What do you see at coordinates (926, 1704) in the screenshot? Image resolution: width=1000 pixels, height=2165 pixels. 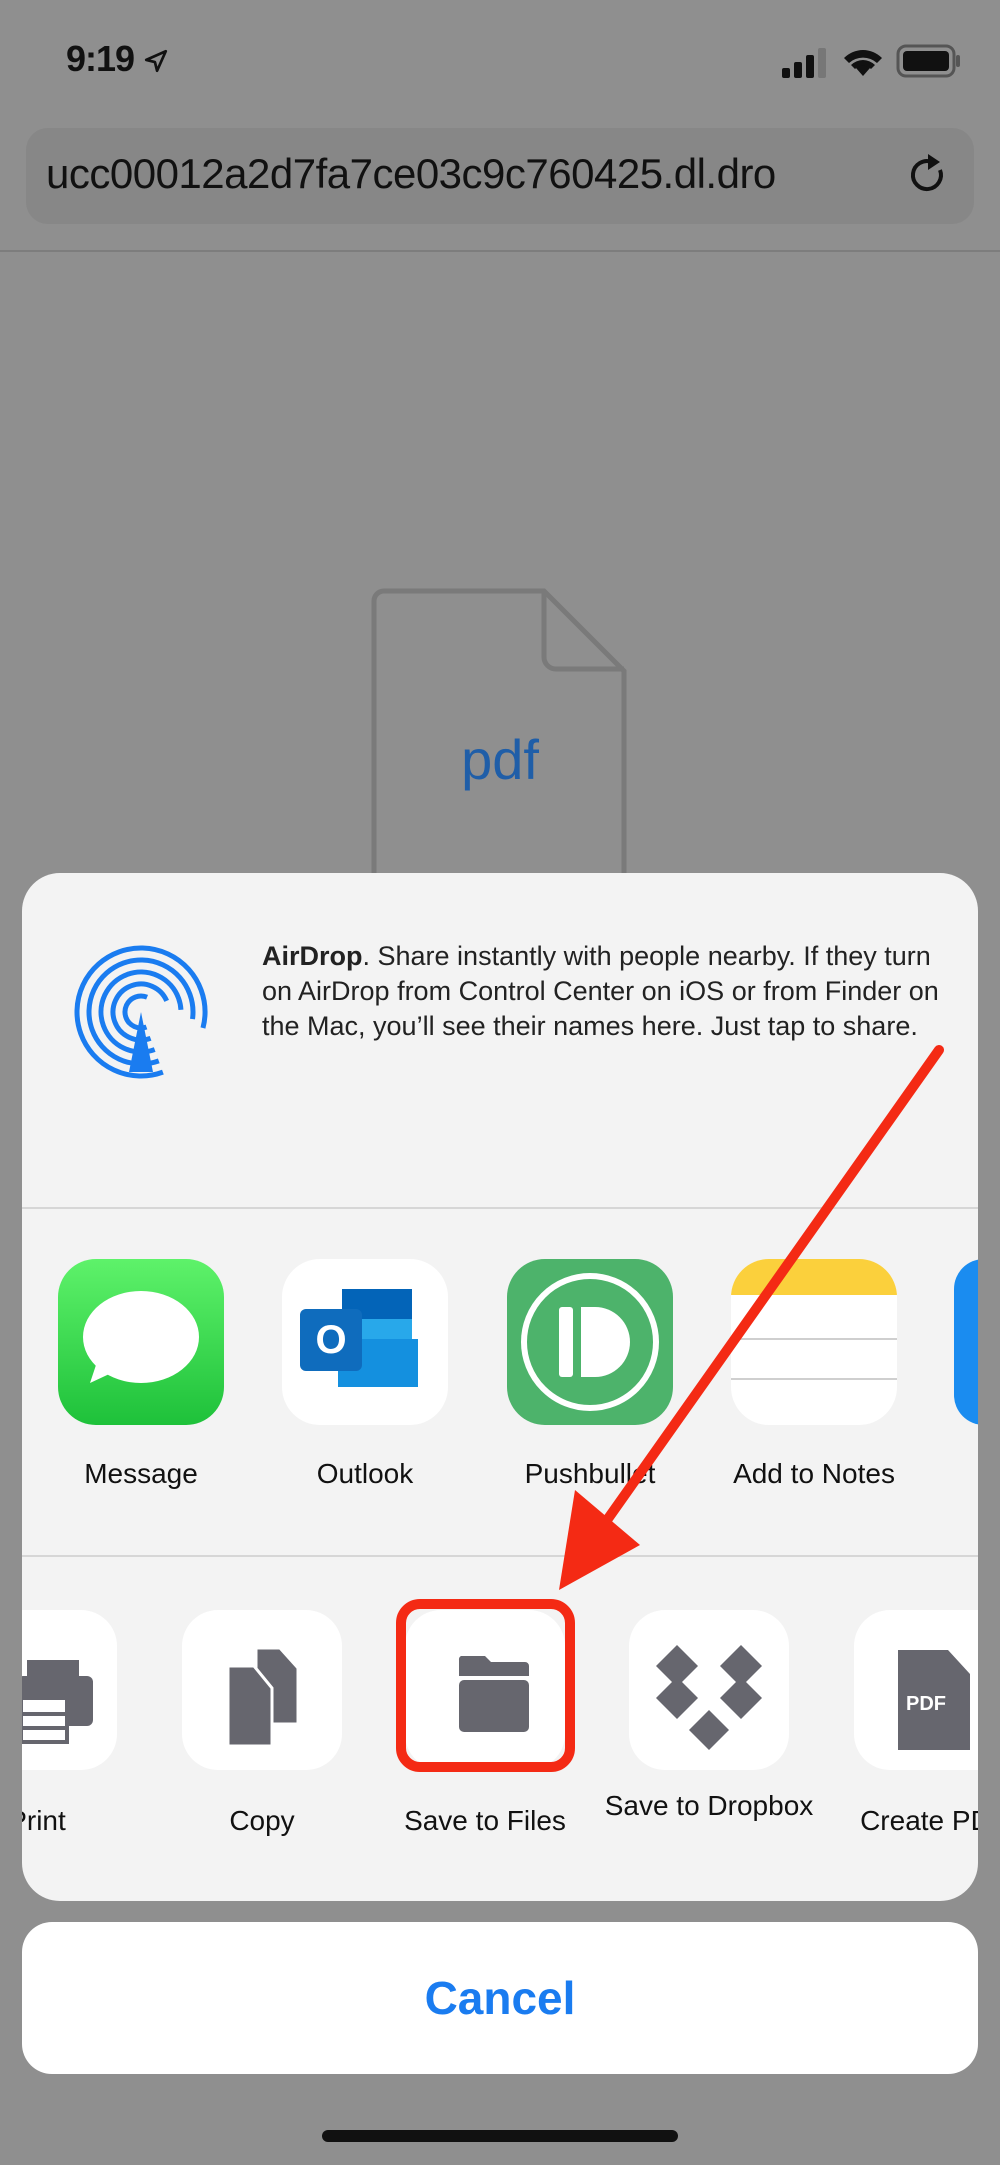 I see `svg-text: PDF` at bounding box center [926, 1704].